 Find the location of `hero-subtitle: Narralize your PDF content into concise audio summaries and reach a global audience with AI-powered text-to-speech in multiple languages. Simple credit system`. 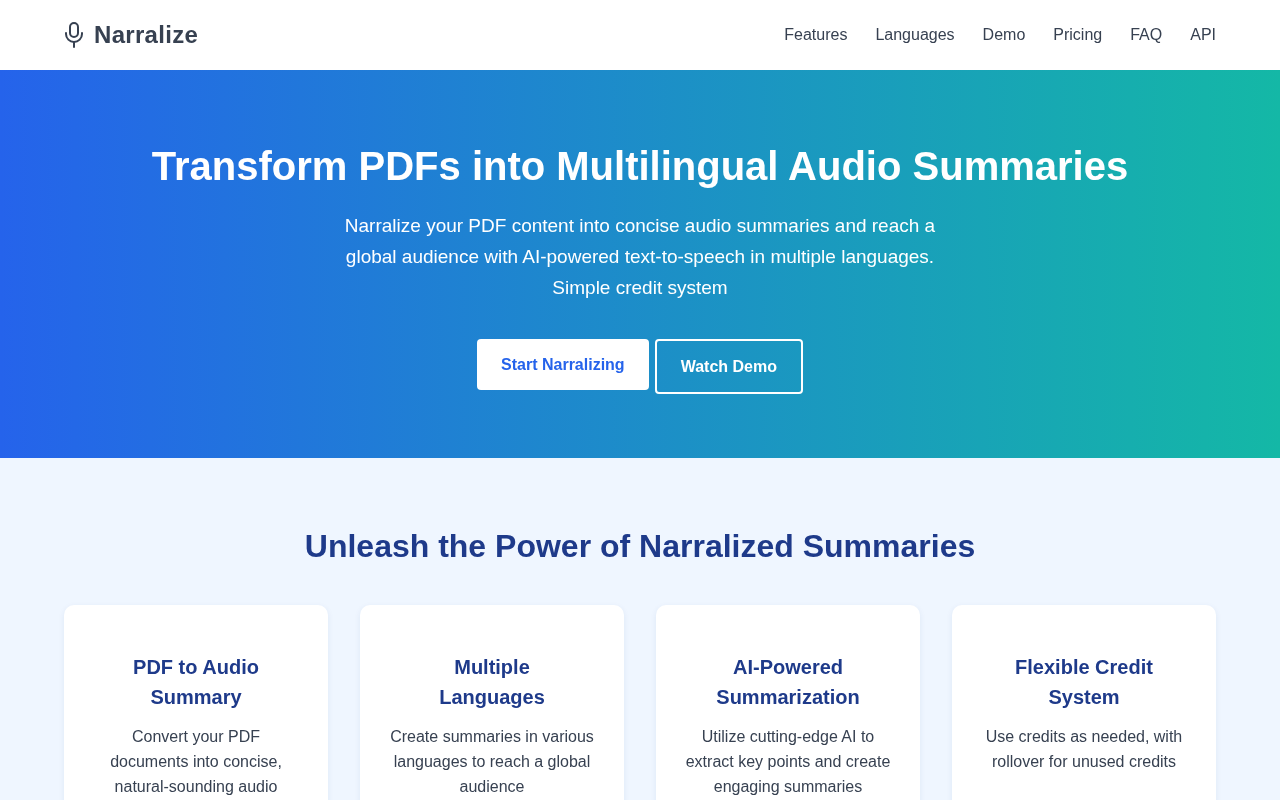

hero-subtitle: Narralize your PDF content into concise audio summaries and reach a global audience with AI-powered text-to-speech in multiple languages. Simple credit system is located at coordinates (640, 257).